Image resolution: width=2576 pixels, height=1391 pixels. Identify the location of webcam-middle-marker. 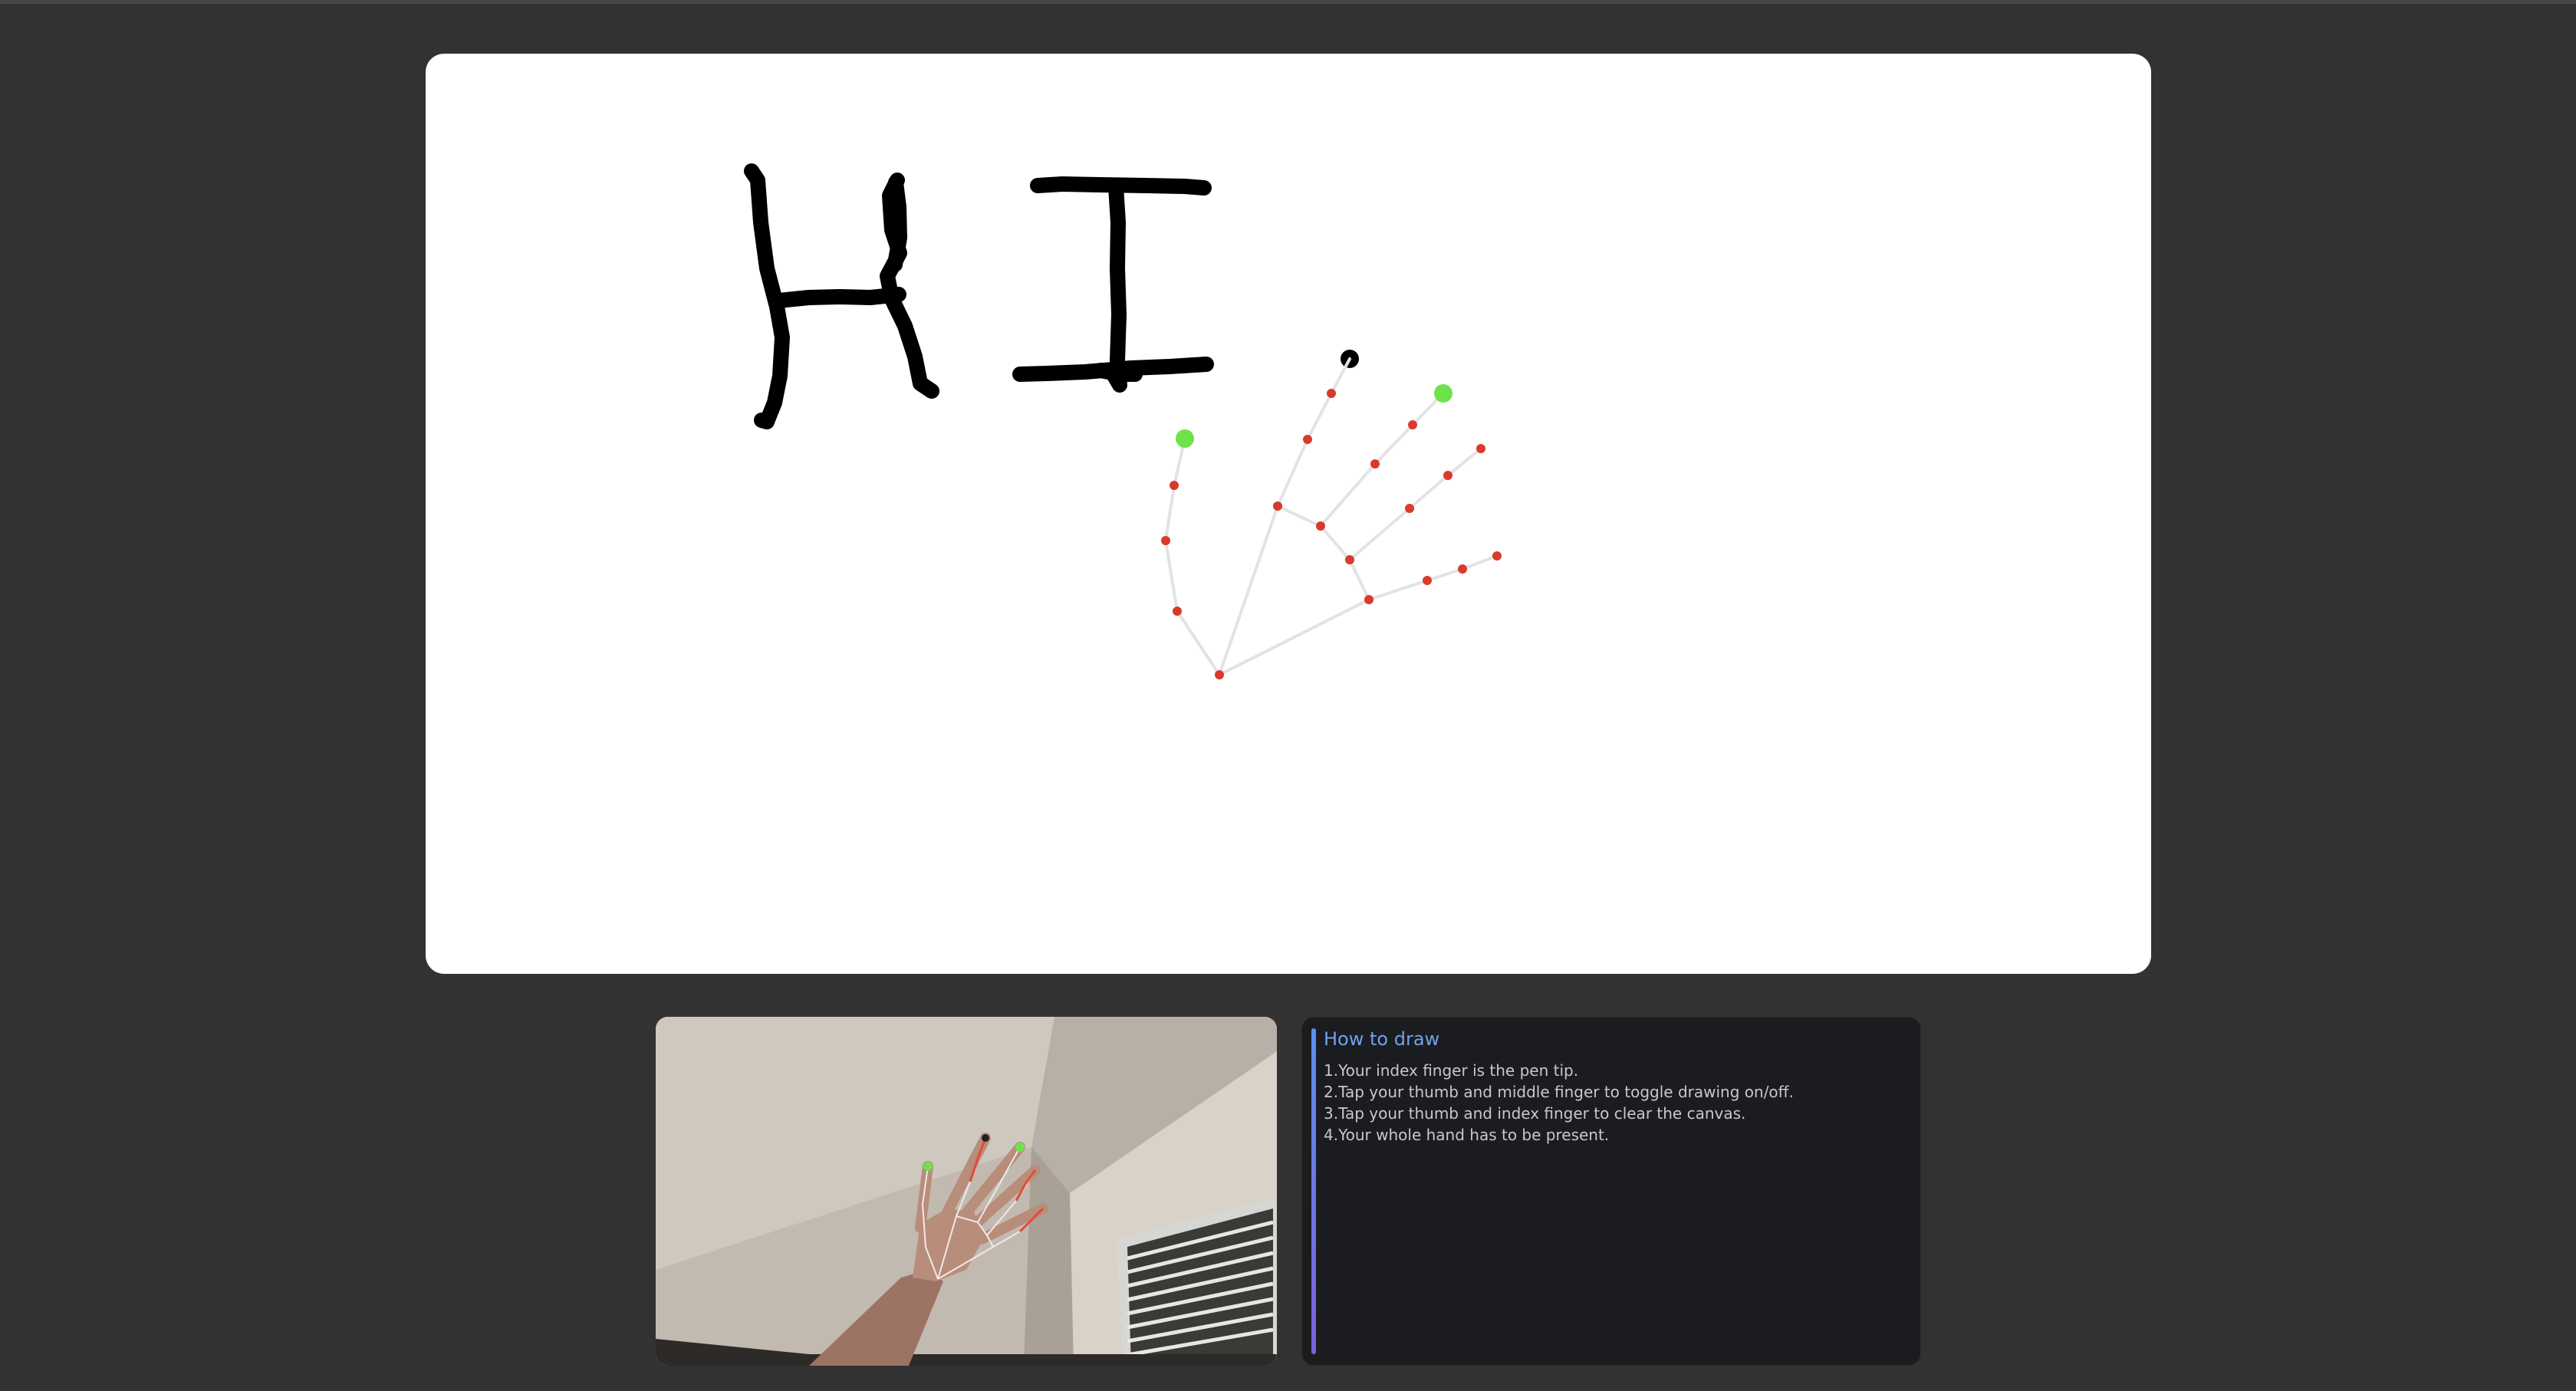
(1020, 1147).